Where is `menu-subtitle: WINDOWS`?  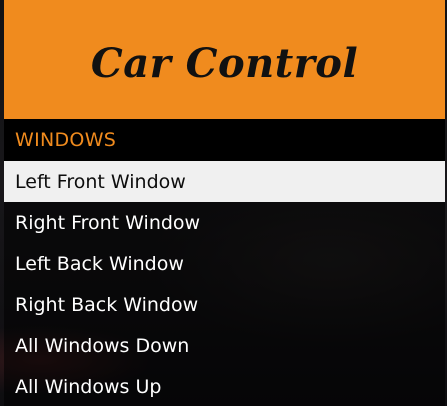 menu-subtitle: WINDOWS is located at coordinates (66, 140).